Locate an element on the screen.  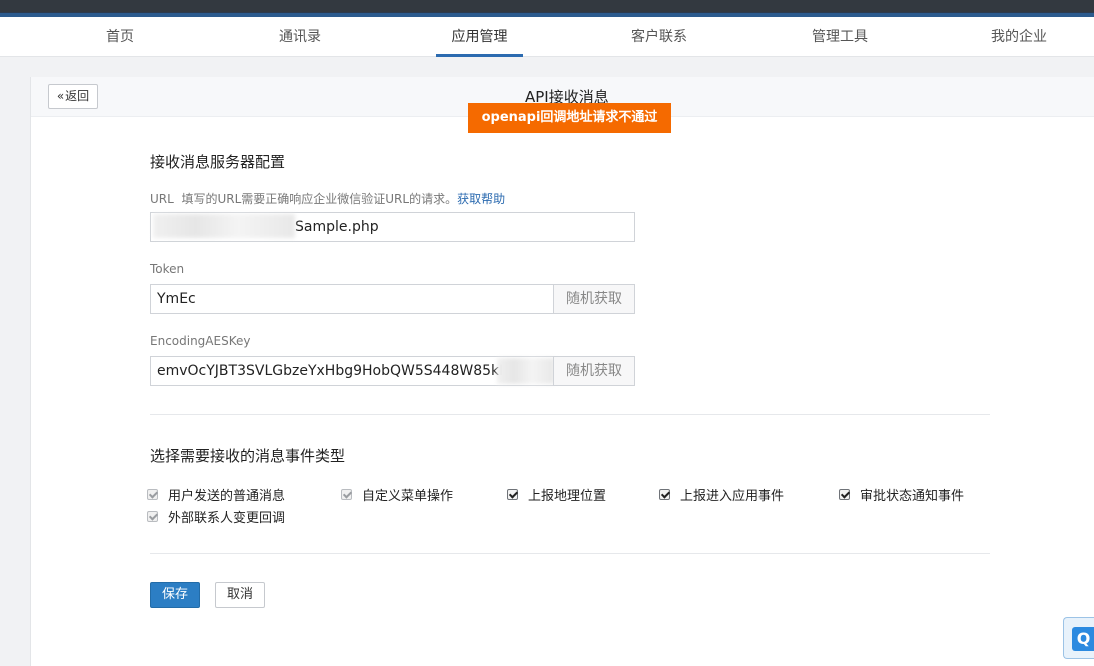
event-label: 审批状态通知事件 is located at coordinates (912, 496).